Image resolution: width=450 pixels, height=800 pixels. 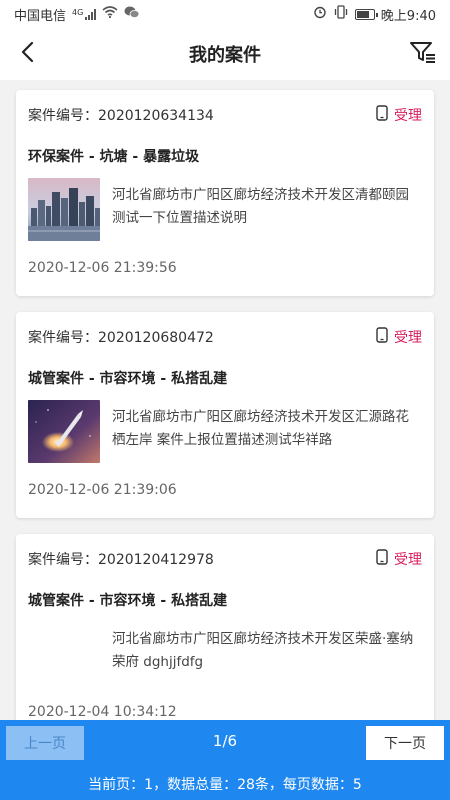 What do you see at coordinates (366, 14) in the screenshot?
I see `battery-icon` at bounding box center [366, 14].